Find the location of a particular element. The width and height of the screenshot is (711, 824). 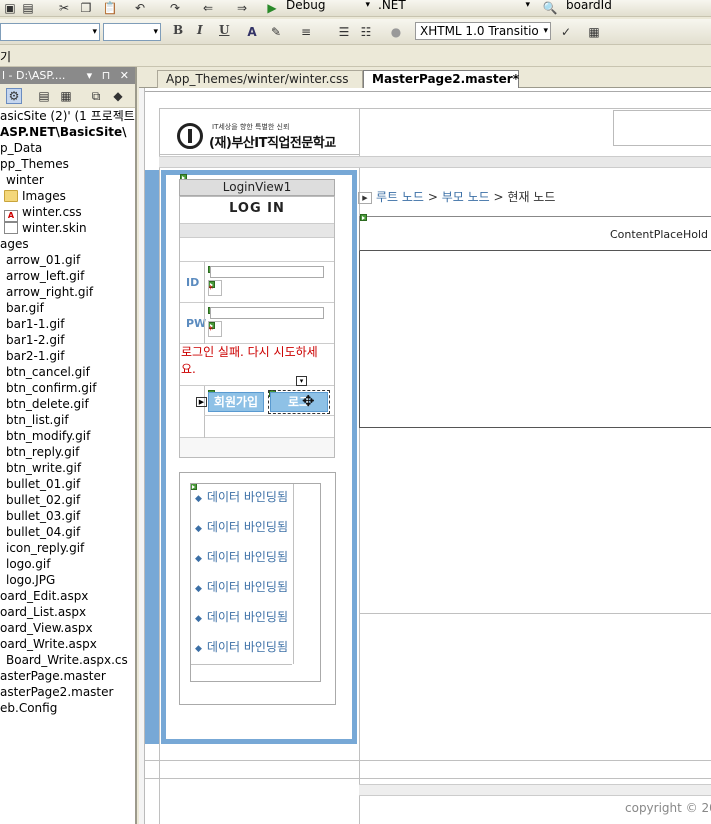

align-icon: ≡ is located at coordinates (306, 32).